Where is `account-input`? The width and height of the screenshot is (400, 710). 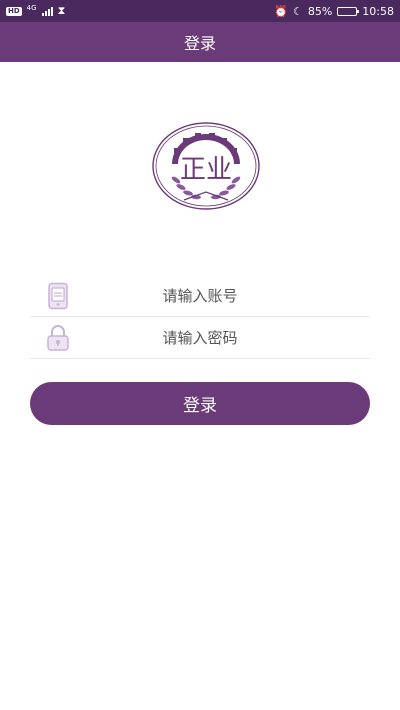 account-input is located at coordinates (200, 296).